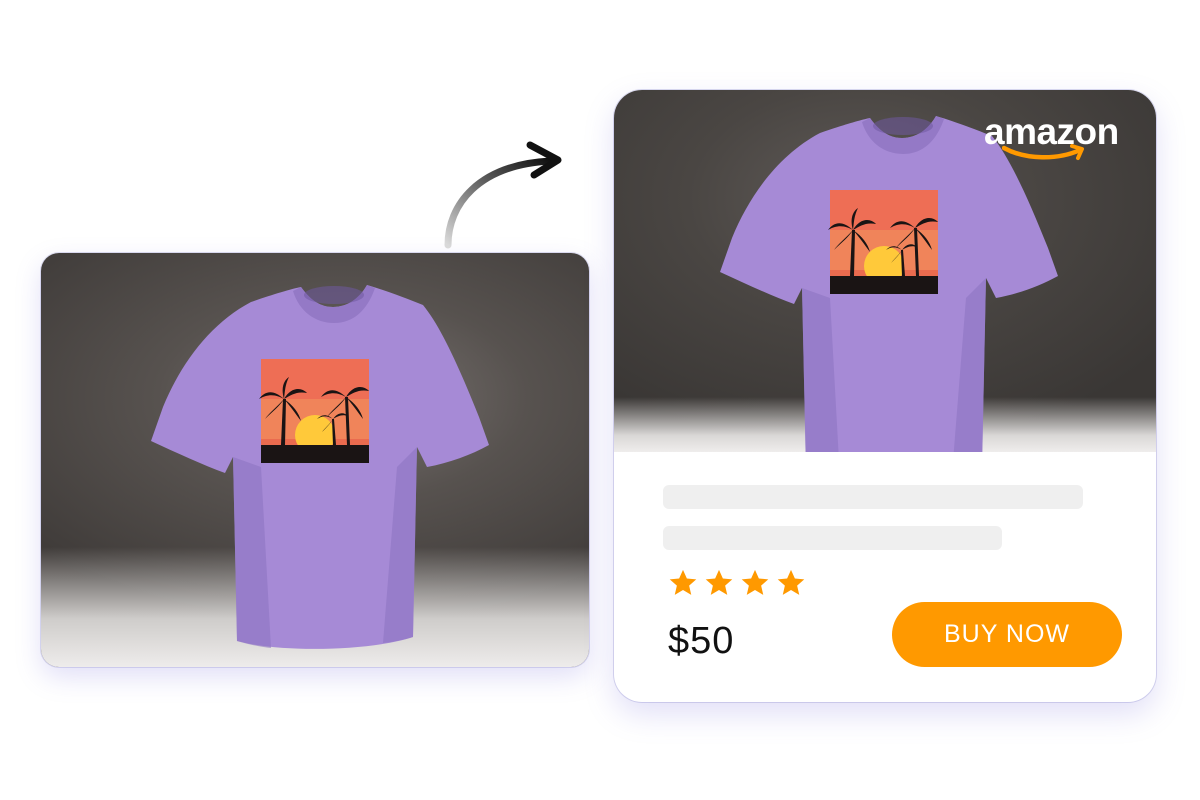 This screenshot has height=800, width=1200. I want to click on curved-arrow-icon, so click(503, 195).